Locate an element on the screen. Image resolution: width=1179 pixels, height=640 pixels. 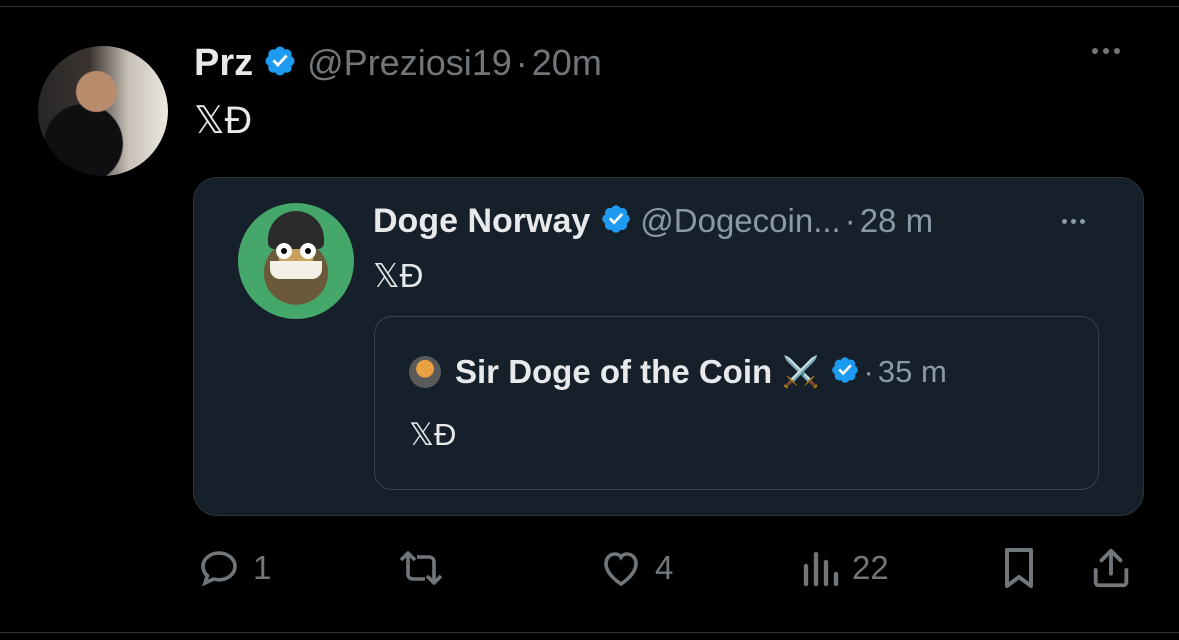
author-avatar is located at coordinates (103, 111).